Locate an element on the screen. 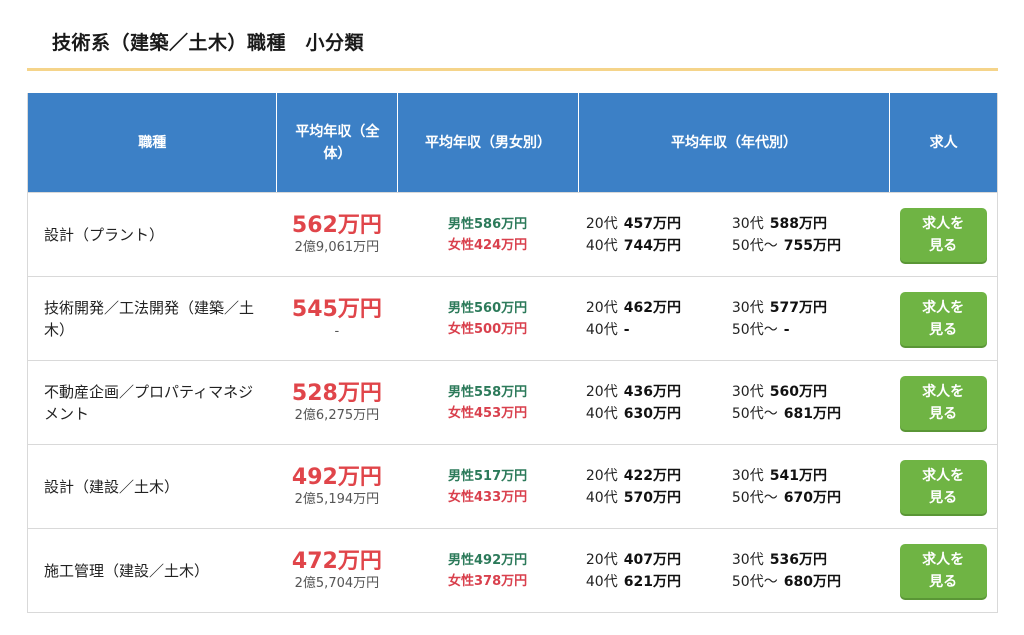 The width and height of the screenshot is (1024, 635). age-value: 560万円 is located at coordinates (798, 391).